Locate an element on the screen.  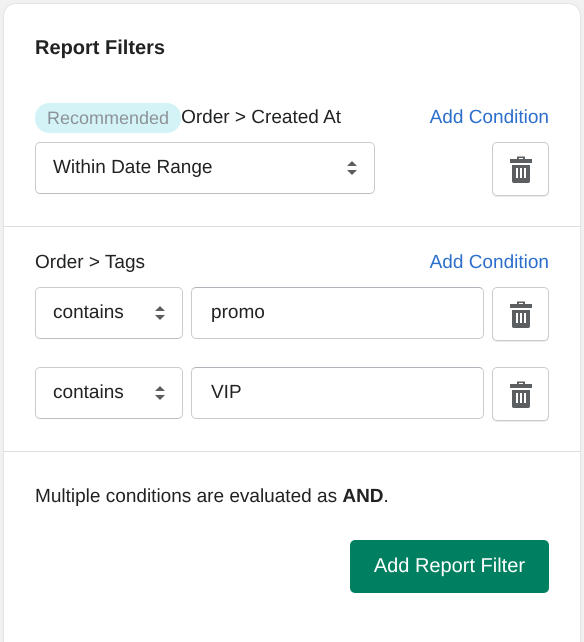
value-input: VIP is located at coordinates (337, 393).